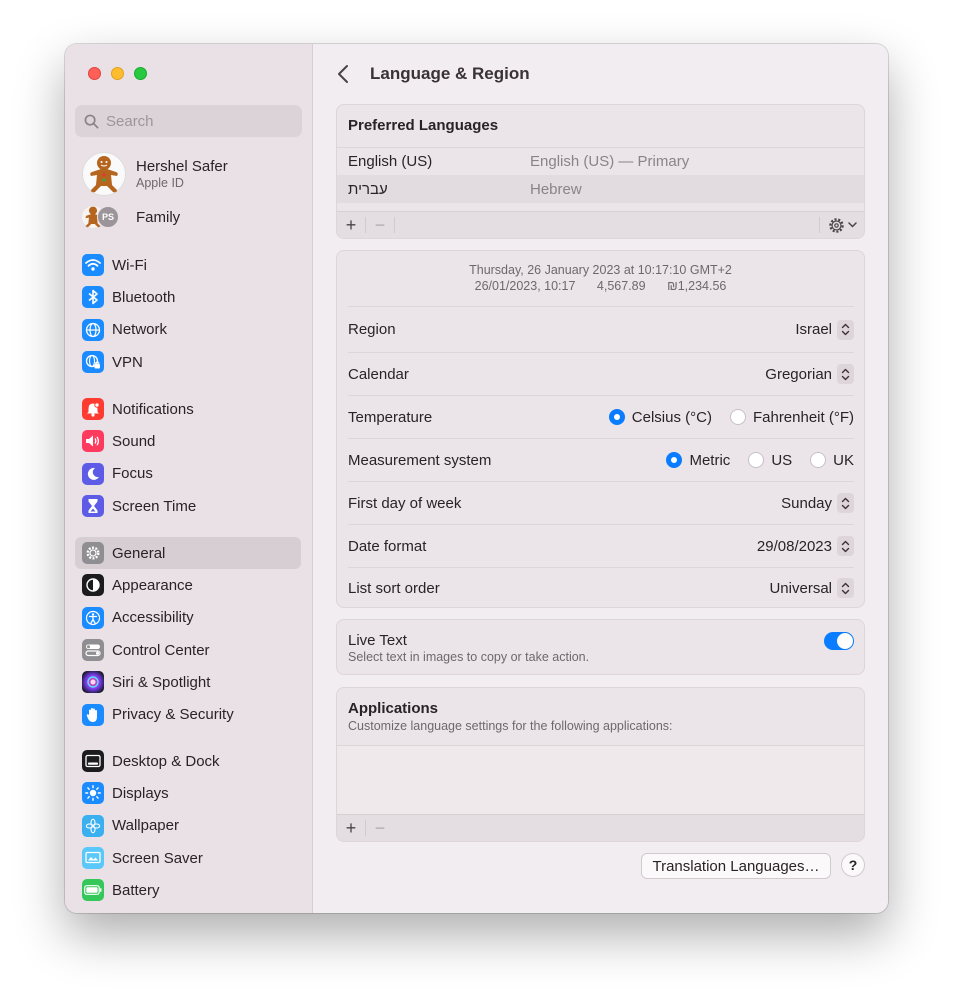 The height and width of the screenshot is (999, 953). Describe the element at coordinates (600, 780) in the screenshot. I see `applications-list` at that location.